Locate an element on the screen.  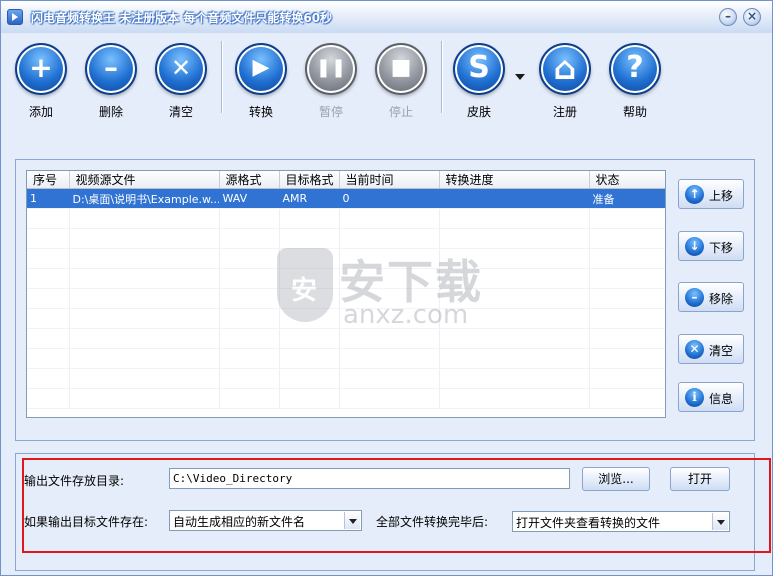
skin-label: 皮肤 is located at coordinates (478, 112).